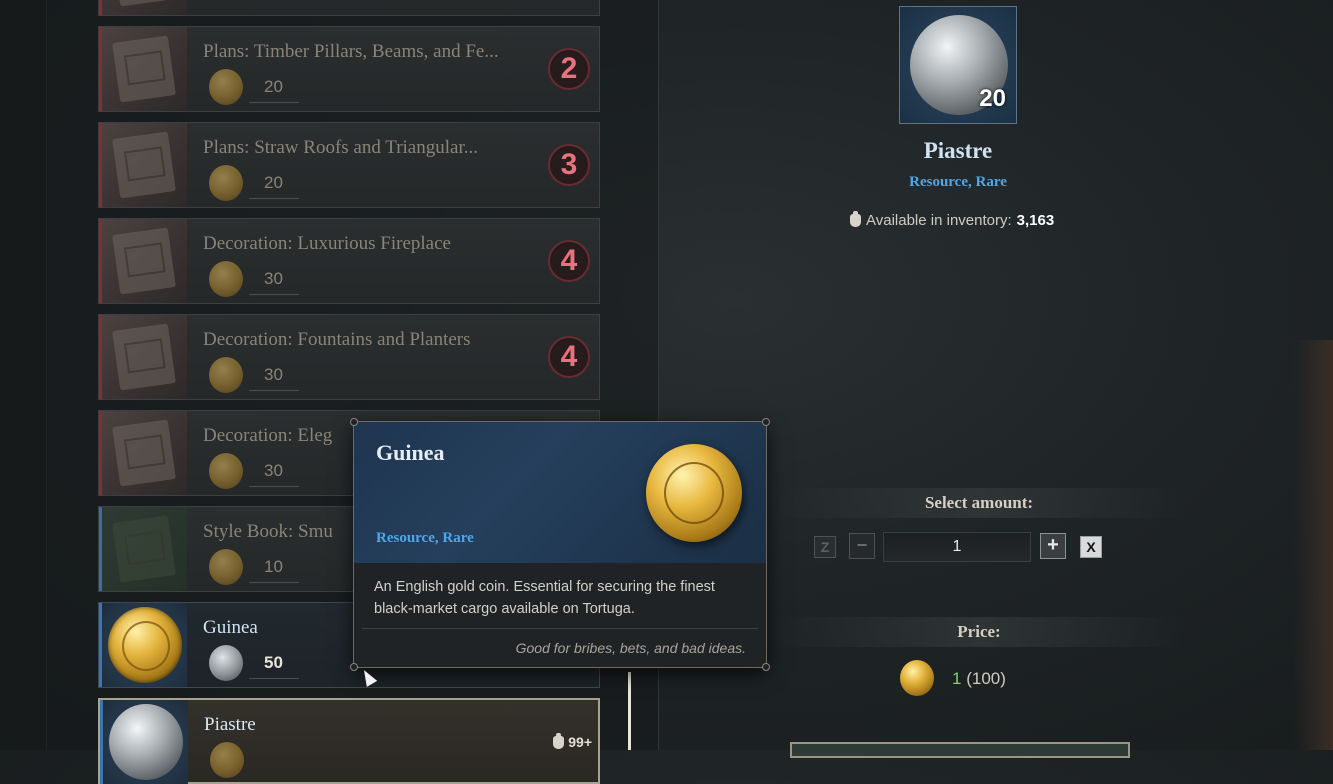  I want to click on item-price: 50, so click(273, 662).